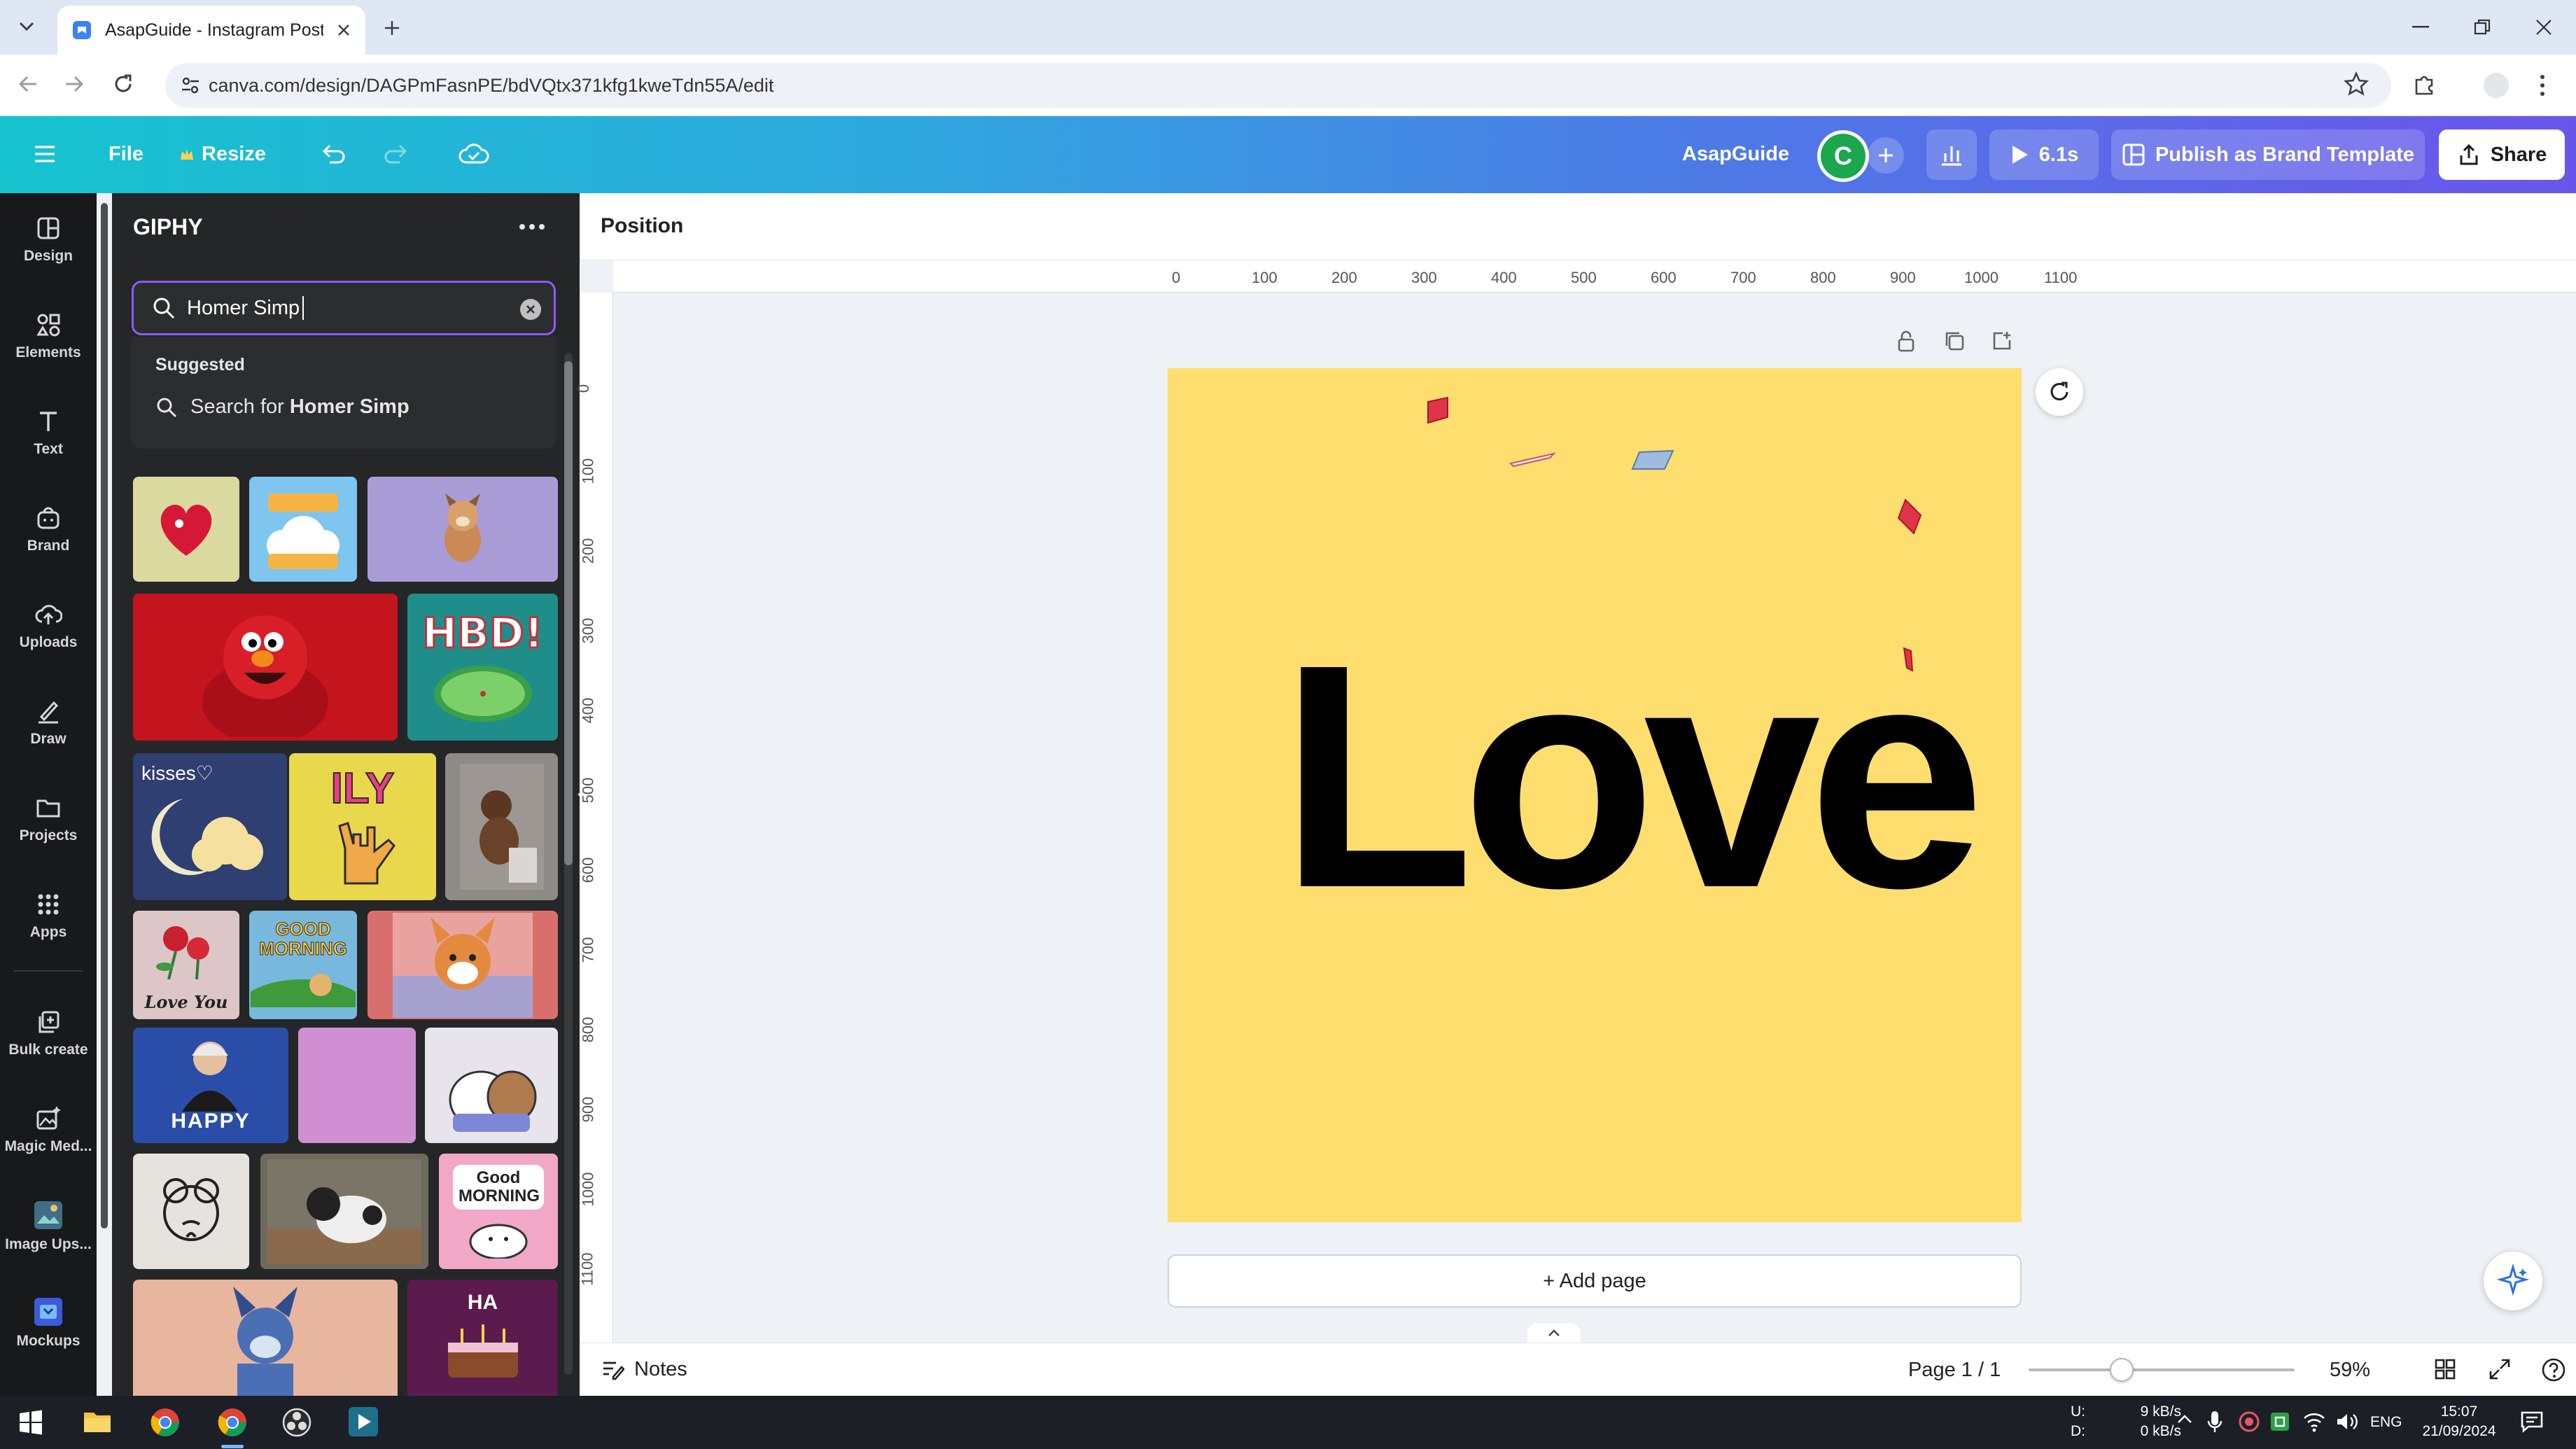  Describe the element at coordinates (644, 1369) in the screenshot. I see `notes-button: Notes` at that location.